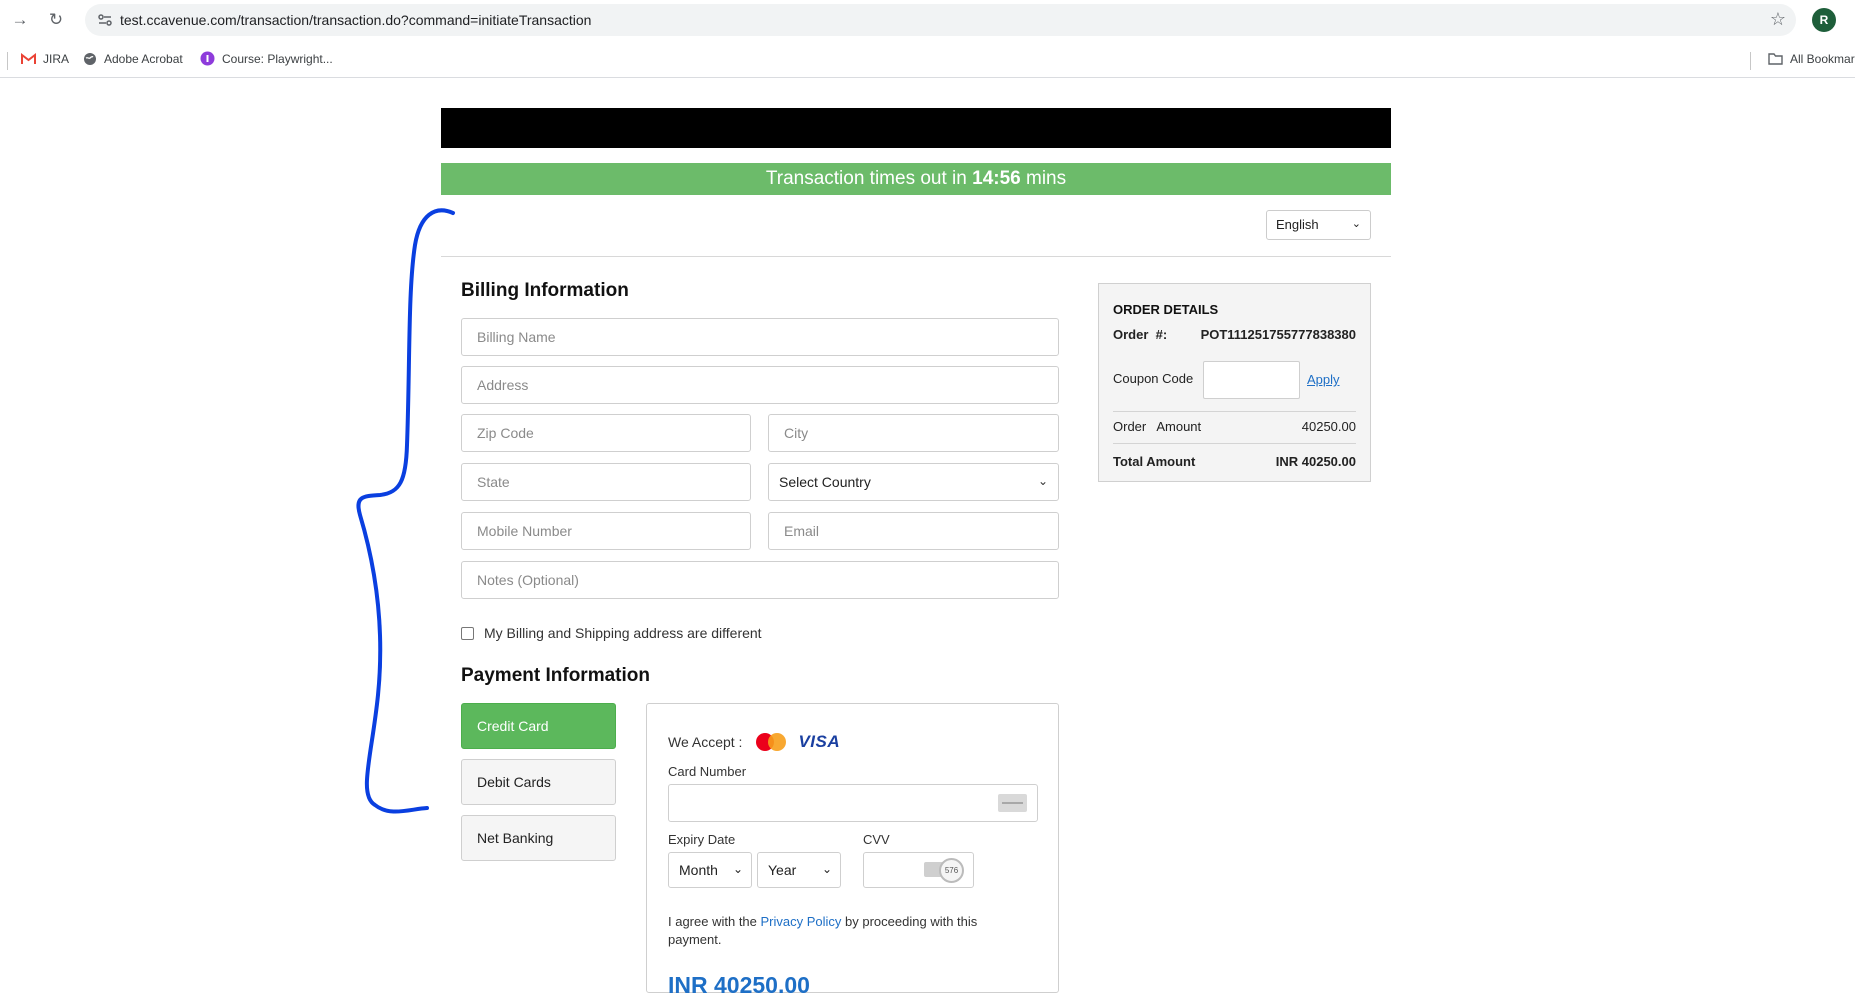 The width and height of the screenshot is (1855, 999). What do you see at coordinates (606, 433) in the screenshot?
I see `zip-code-input: Zip Code` at bounding box center [606, 433].